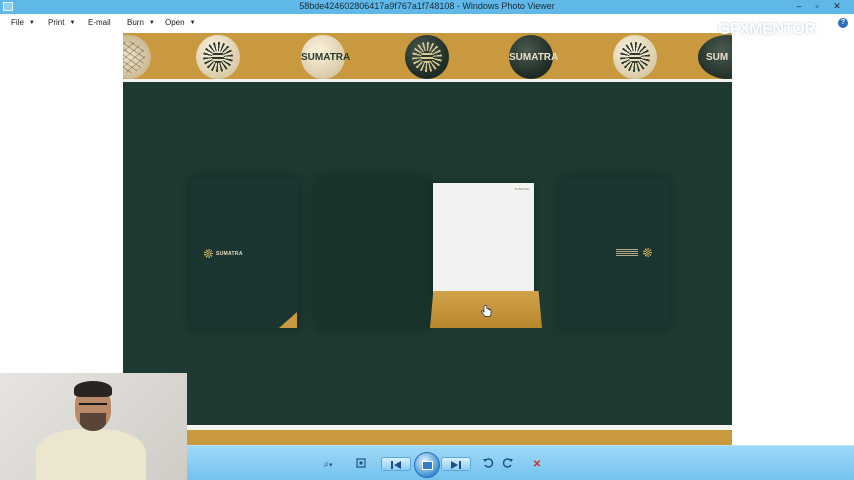 This screenshot has width=854, height=480. What do you see at coordinates (91, 454) in the screenshot?
I see `presenter-body` at bounding box center [91, 454].